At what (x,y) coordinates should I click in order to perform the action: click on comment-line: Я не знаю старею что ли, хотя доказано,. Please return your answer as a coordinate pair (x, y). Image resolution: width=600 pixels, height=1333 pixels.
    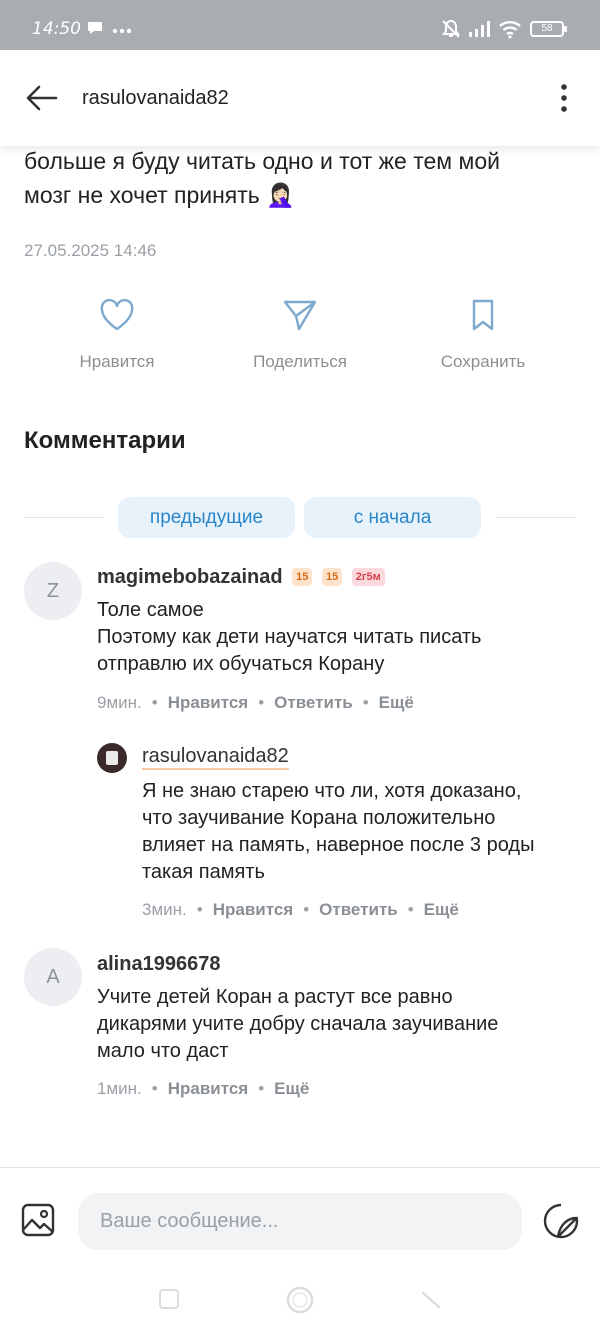
    Looking at the image, I should click on (332, 791).